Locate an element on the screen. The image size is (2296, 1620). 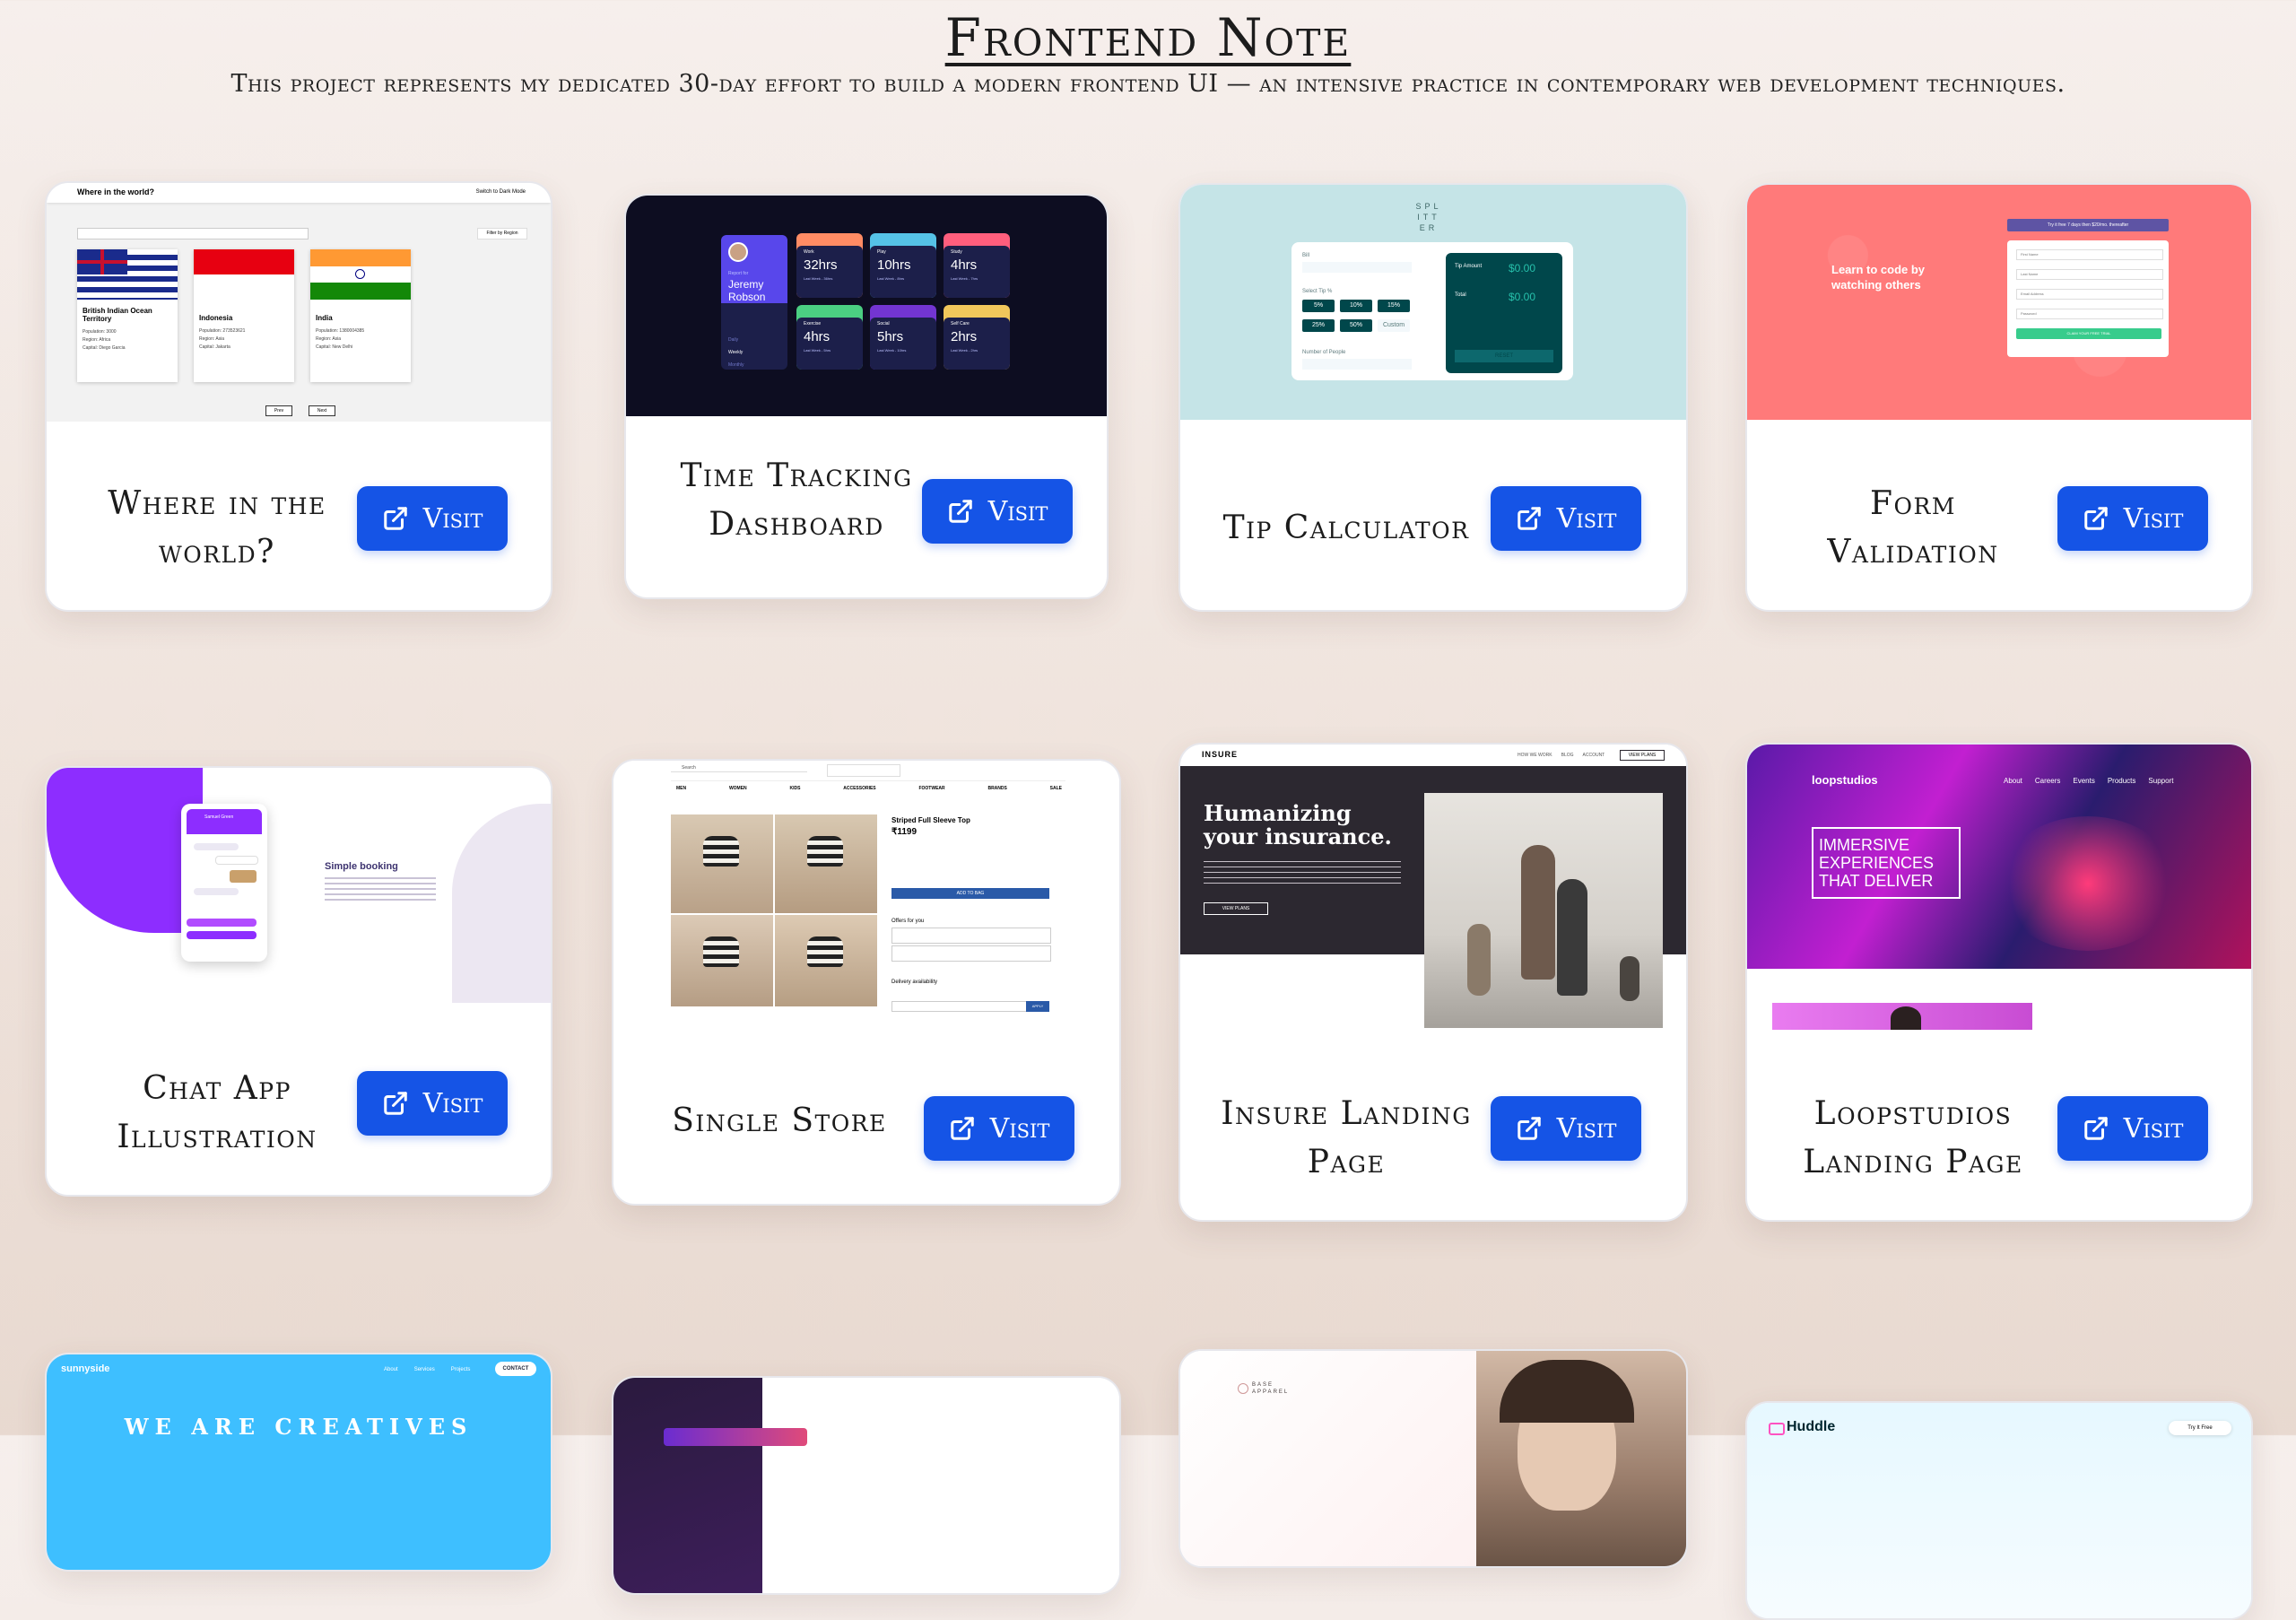
thumb-nav-item: Projects is located at coordinates (460, 1370).